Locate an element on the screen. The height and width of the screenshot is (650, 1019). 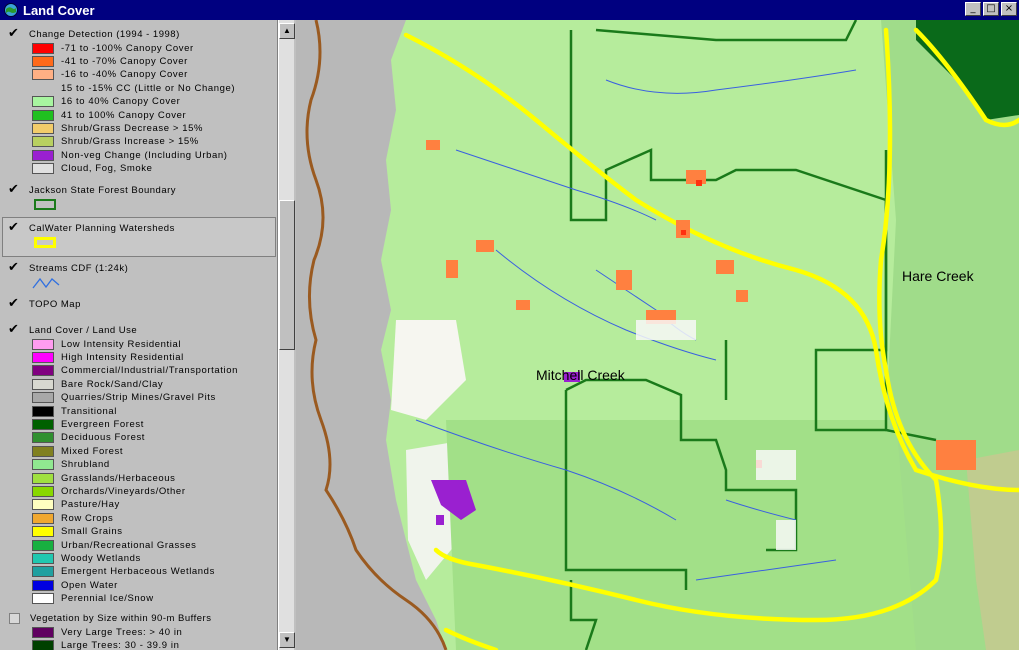
layer-title: CalWater Planning Watersheds is located at coordinates (102, 228).